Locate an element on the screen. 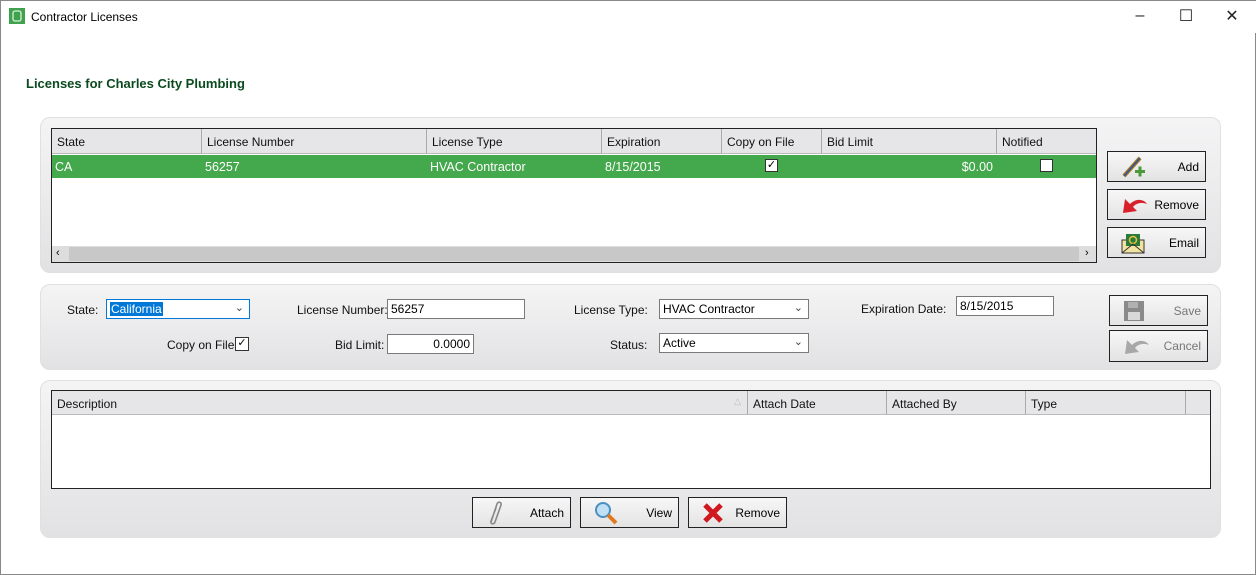 The image size is (1256, 575). bid-limit-label: Bid Limit: is located at coordinates (360, 345).